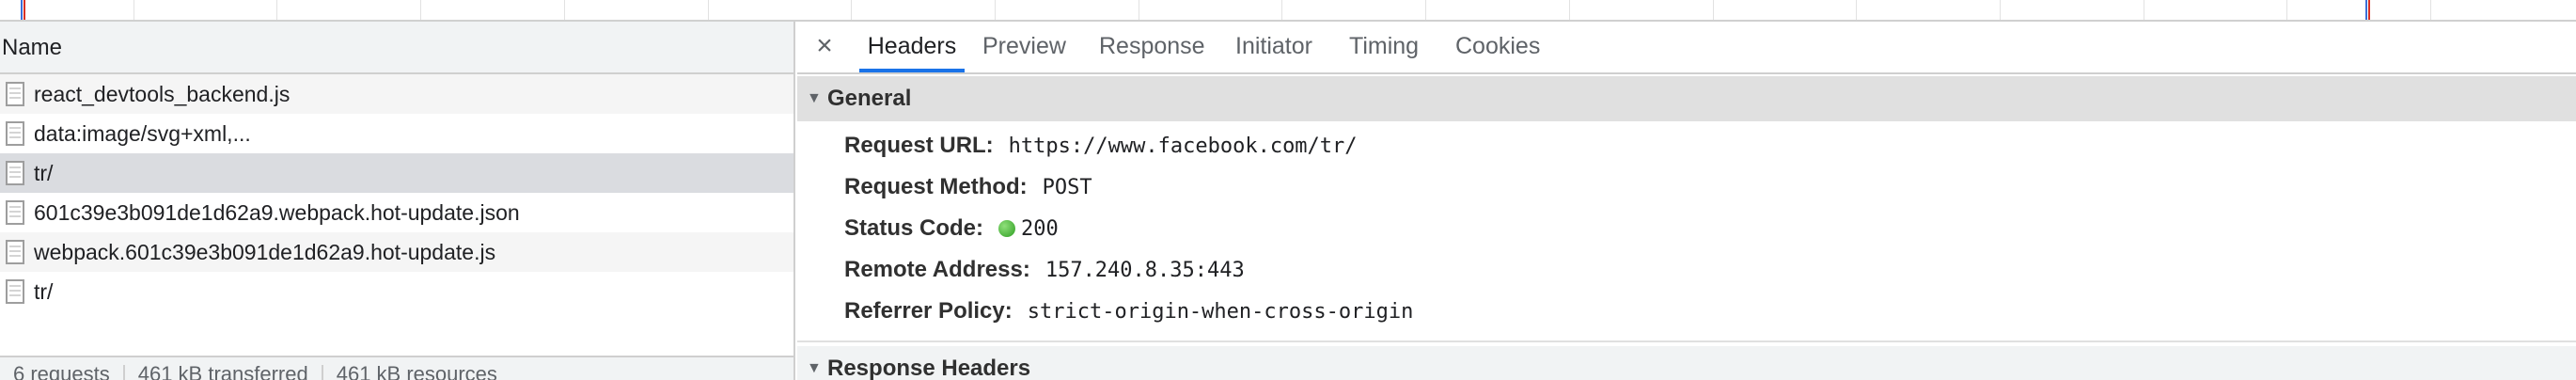  Describe the element at coordinates (62, 371) in the screenshot. I see `request-count: 6 requests` at that location.